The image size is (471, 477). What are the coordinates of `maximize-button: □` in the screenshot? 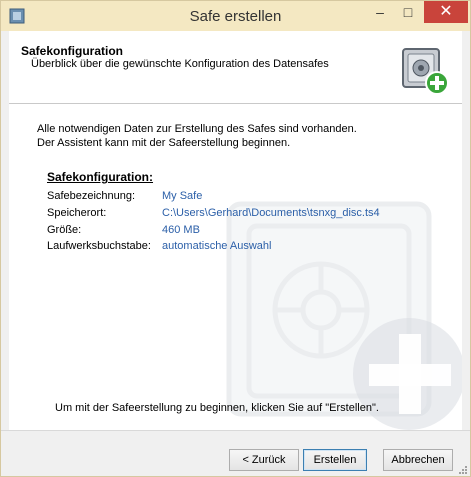 It's located at (408, 12).